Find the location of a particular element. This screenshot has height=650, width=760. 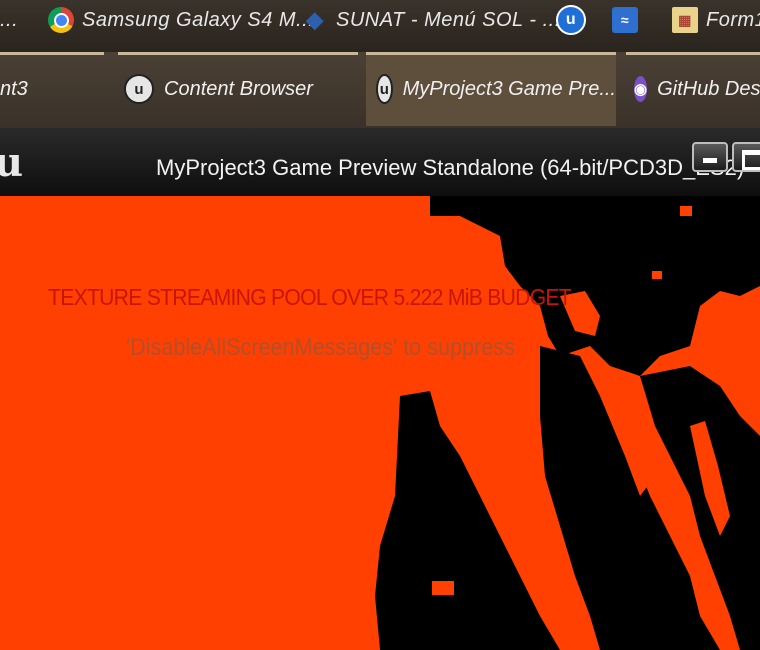

chrome-icon is located at coordinates (61, 20).